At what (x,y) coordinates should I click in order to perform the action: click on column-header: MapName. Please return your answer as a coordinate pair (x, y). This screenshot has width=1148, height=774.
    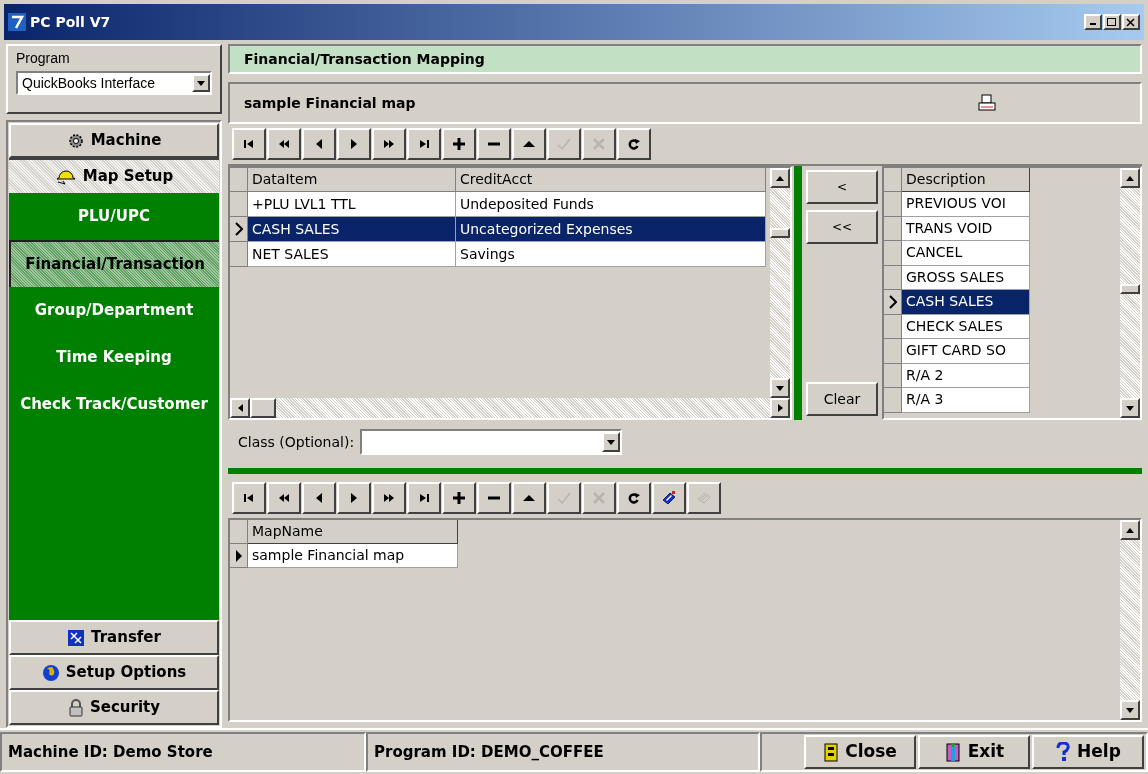
    Looking at the image, I should click on (353, 532).